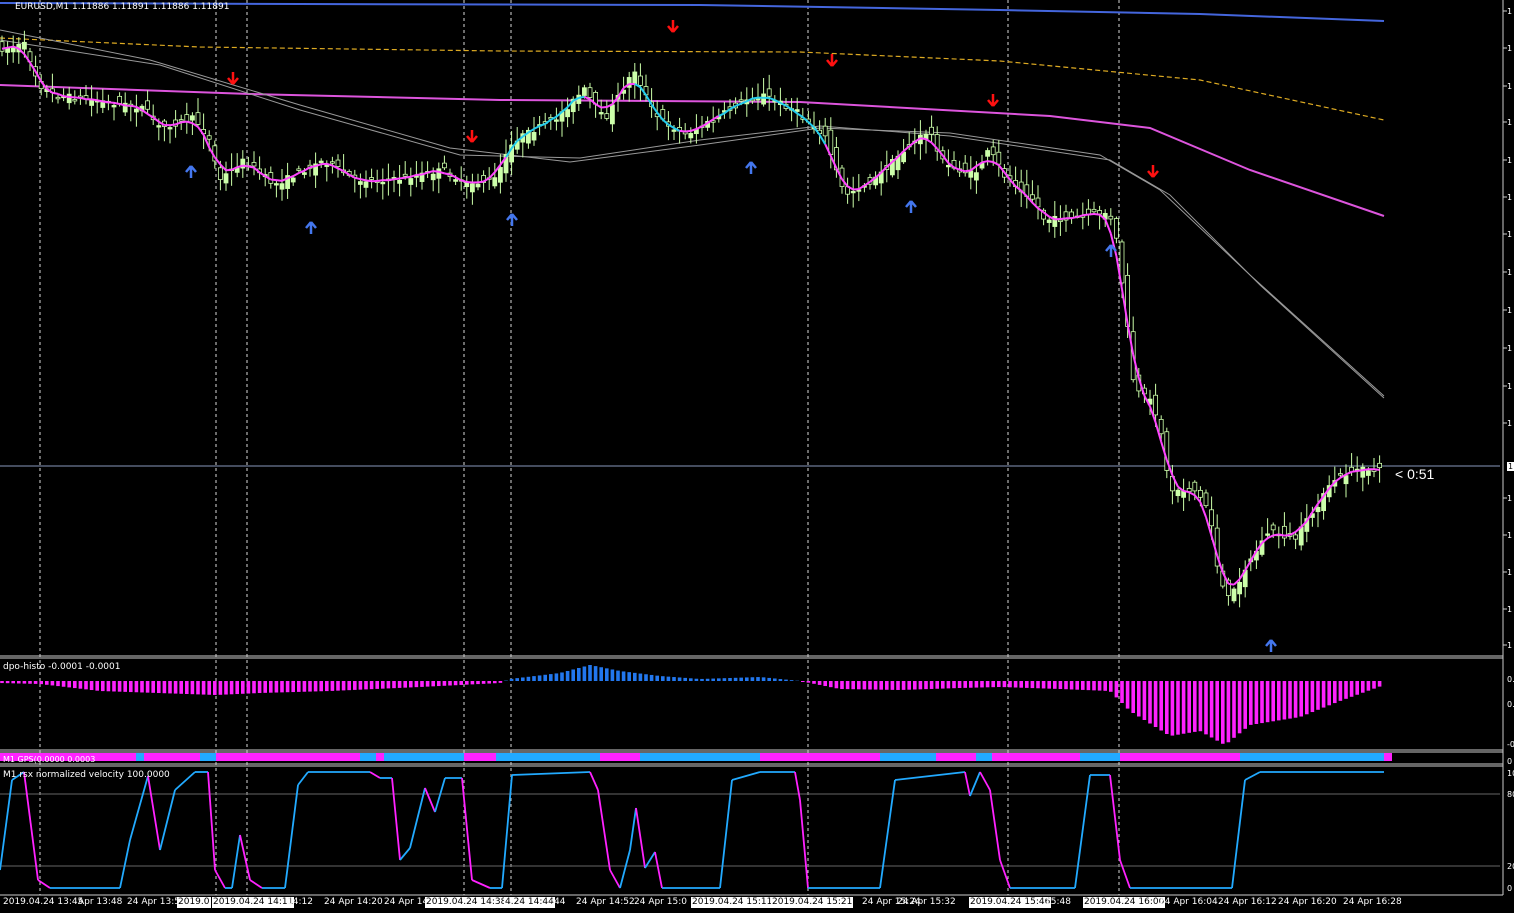 The image size is (1514, 913). I want to click on time-axis-label: Apr 13:48, so click(100, 902).